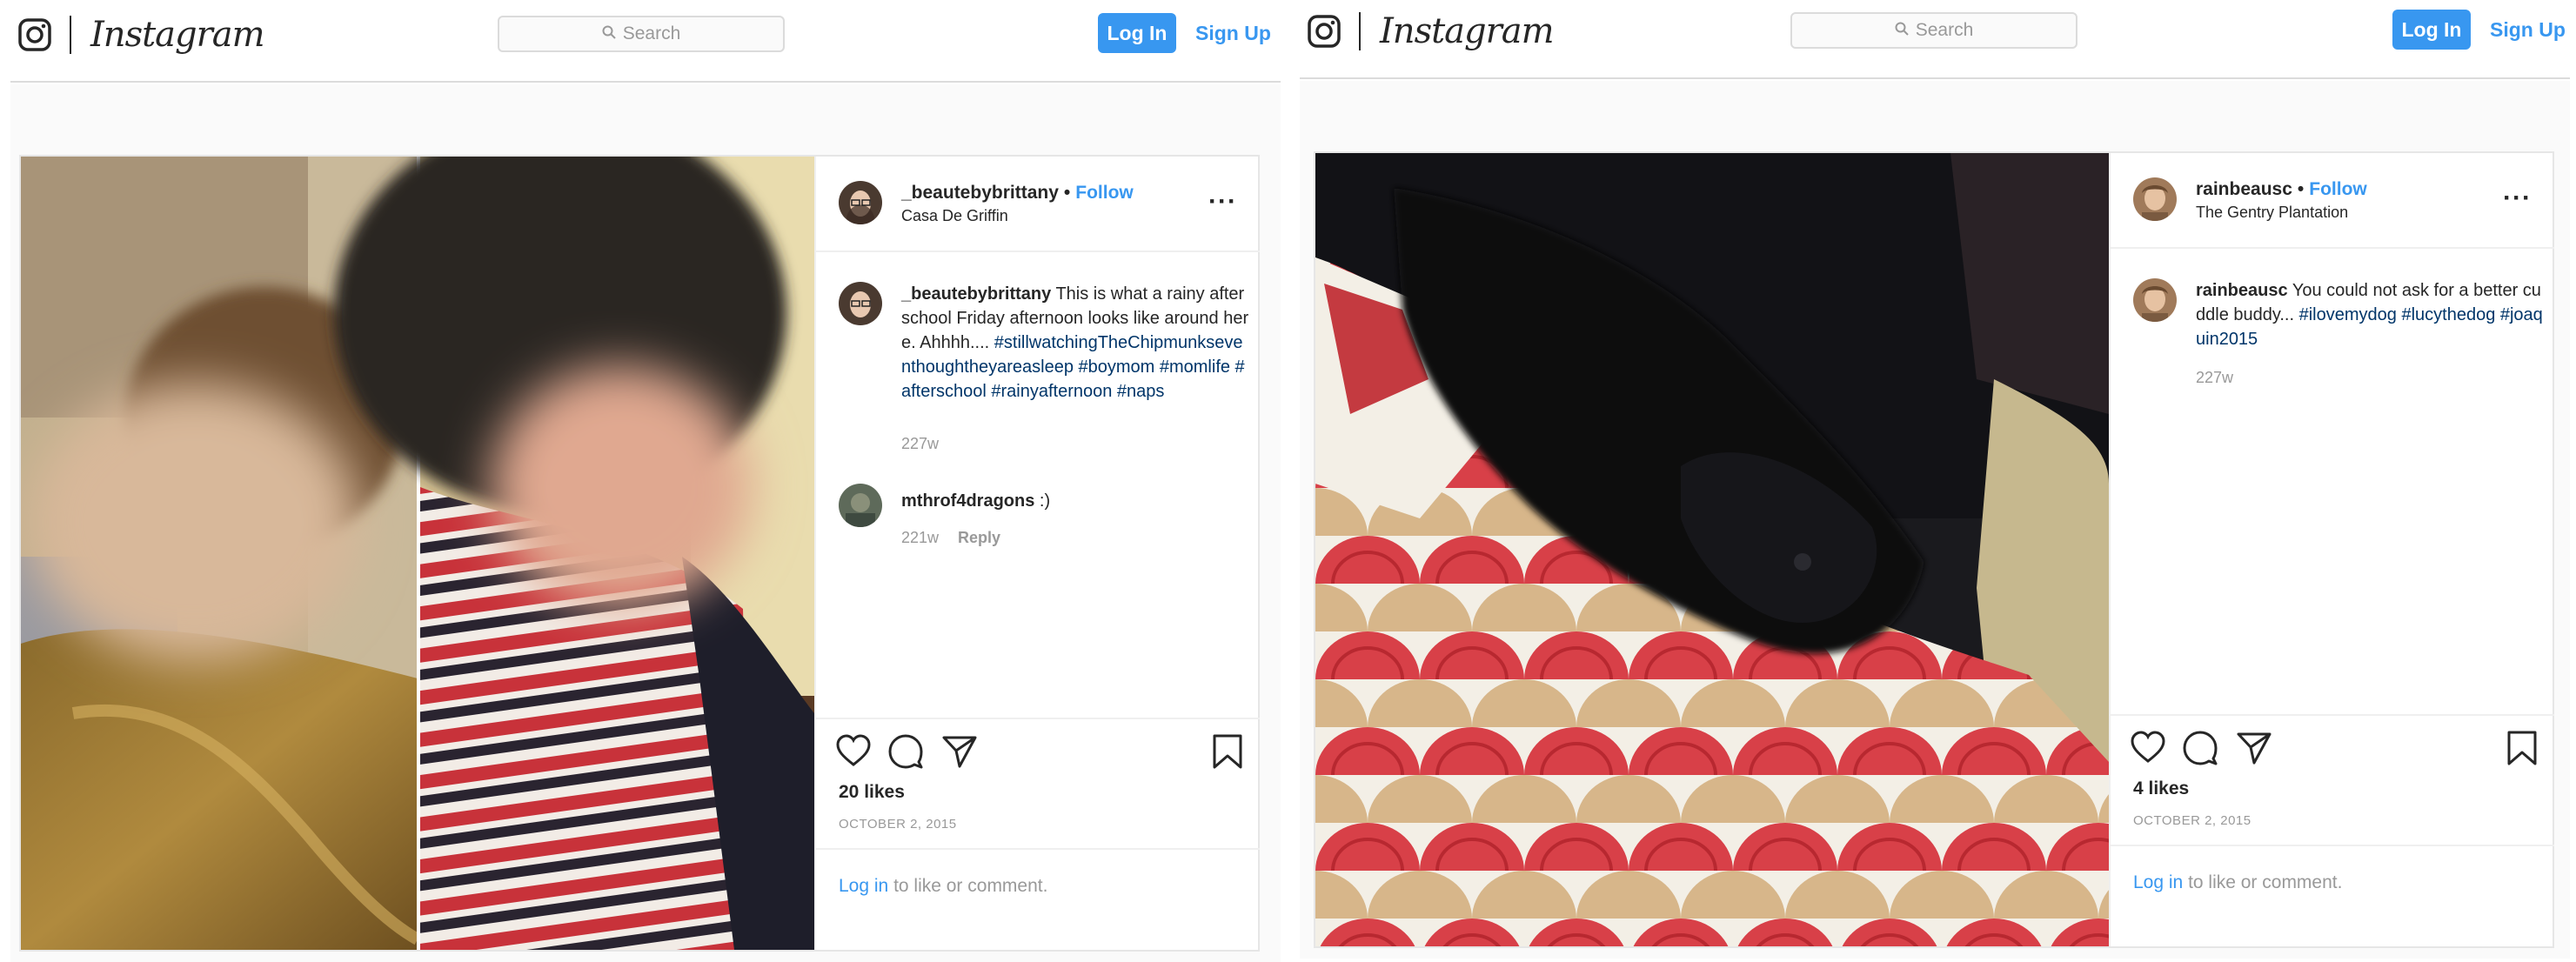 The width and height of the screenshot is (2576, 962). Describe the element at coordinates (954, 216) in the screenshot. I see `post-location: Casa De Griffin` at that location.